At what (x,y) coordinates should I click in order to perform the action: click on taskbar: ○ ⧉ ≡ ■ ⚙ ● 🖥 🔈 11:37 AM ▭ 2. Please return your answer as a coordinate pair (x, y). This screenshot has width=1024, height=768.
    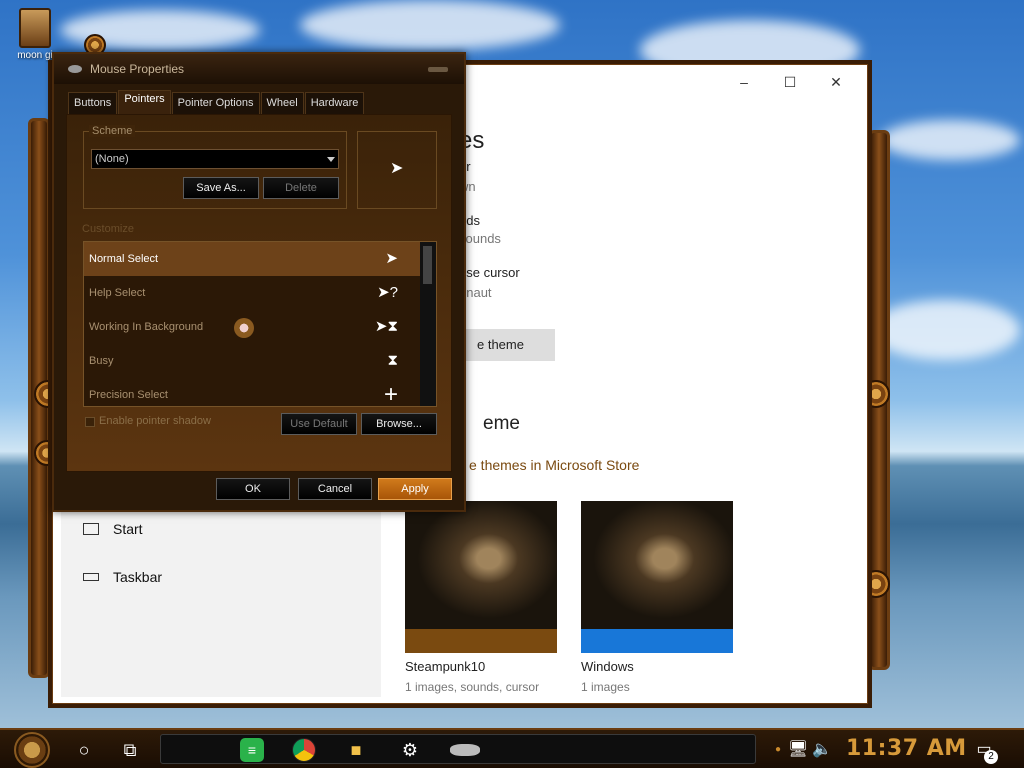
    Looking at the image, I should click on (512, 748).